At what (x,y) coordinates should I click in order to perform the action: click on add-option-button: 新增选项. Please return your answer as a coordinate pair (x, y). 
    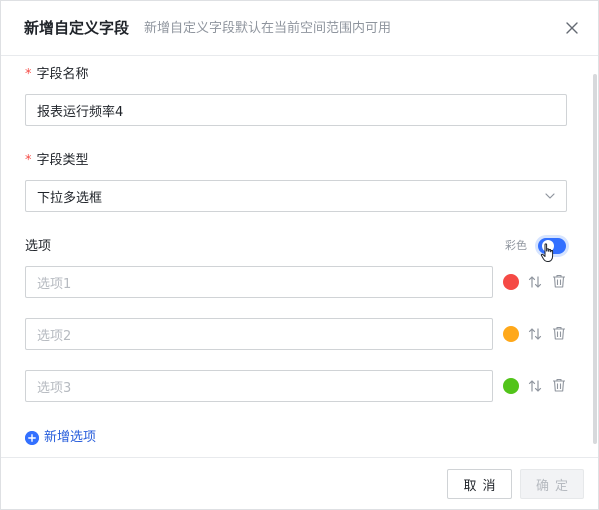
    Looking at the image, I should click on (60, 438).